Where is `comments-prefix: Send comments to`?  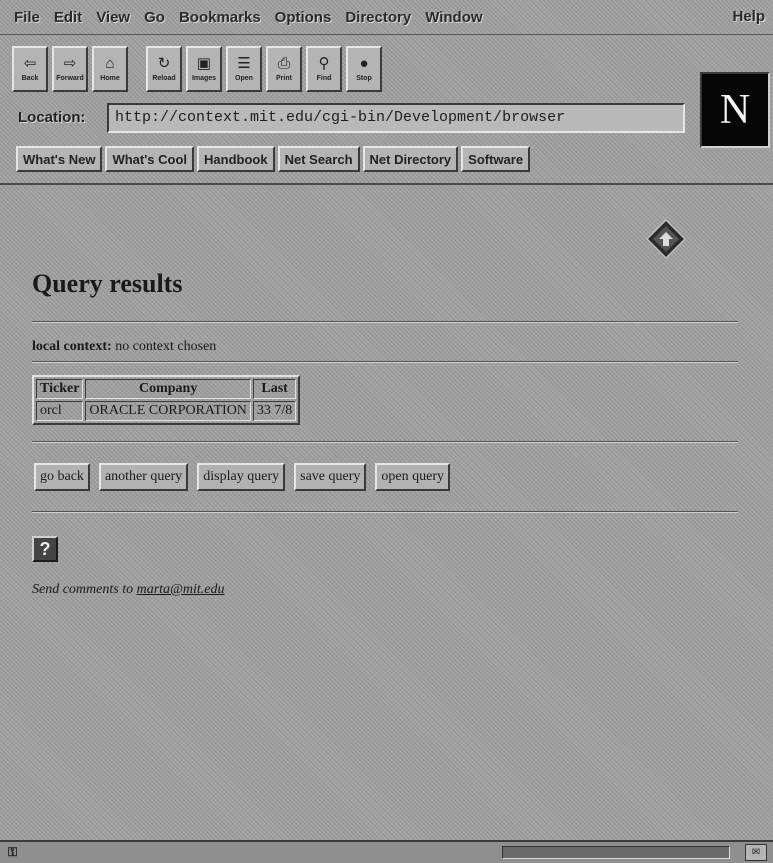 comments-prefix: Send comments to is located at coordinates (83, 589).